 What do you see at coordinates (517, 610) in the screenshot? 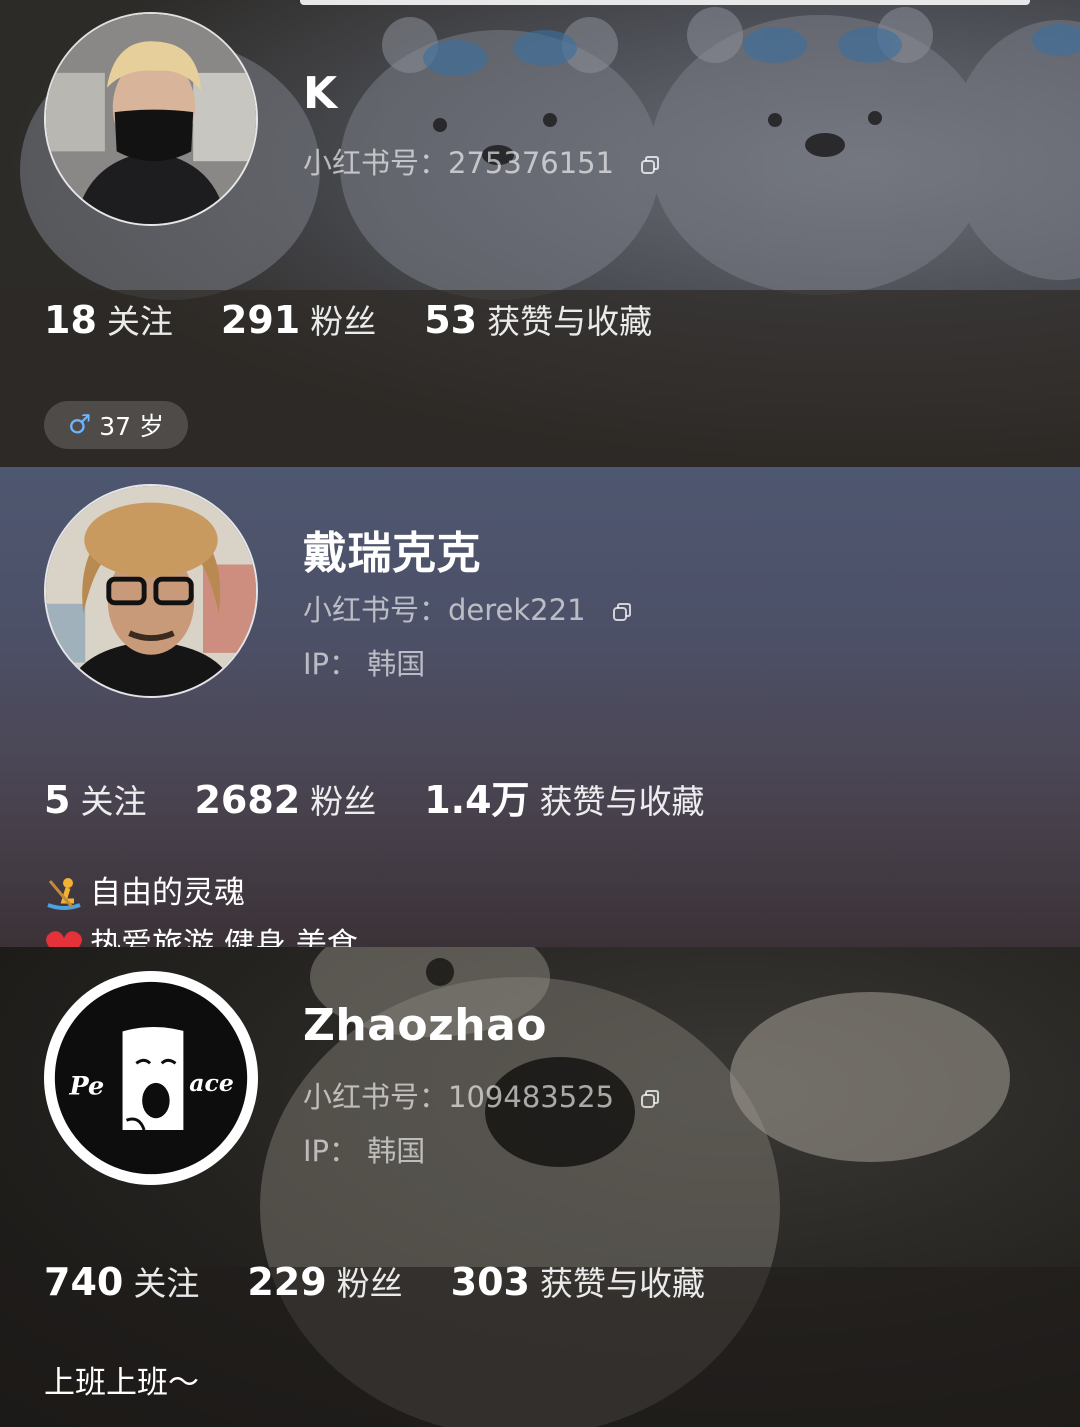
I see `id-value: derek221` at bounding box center [517, 610].